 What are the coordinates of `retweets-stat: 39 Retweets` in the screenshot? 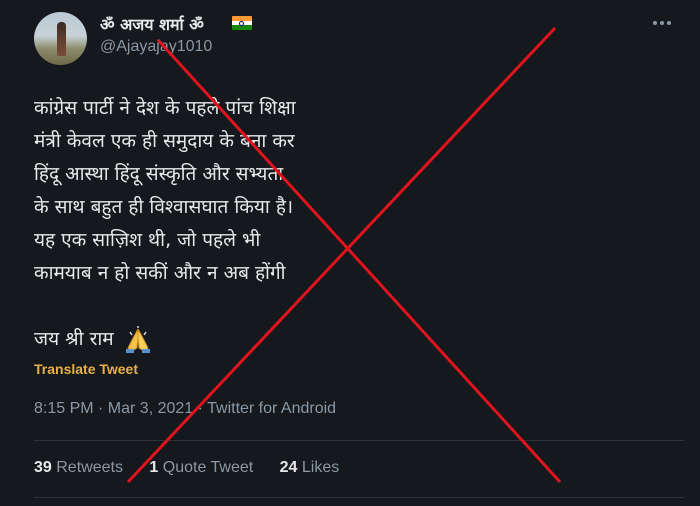 It's located at (78, 468).